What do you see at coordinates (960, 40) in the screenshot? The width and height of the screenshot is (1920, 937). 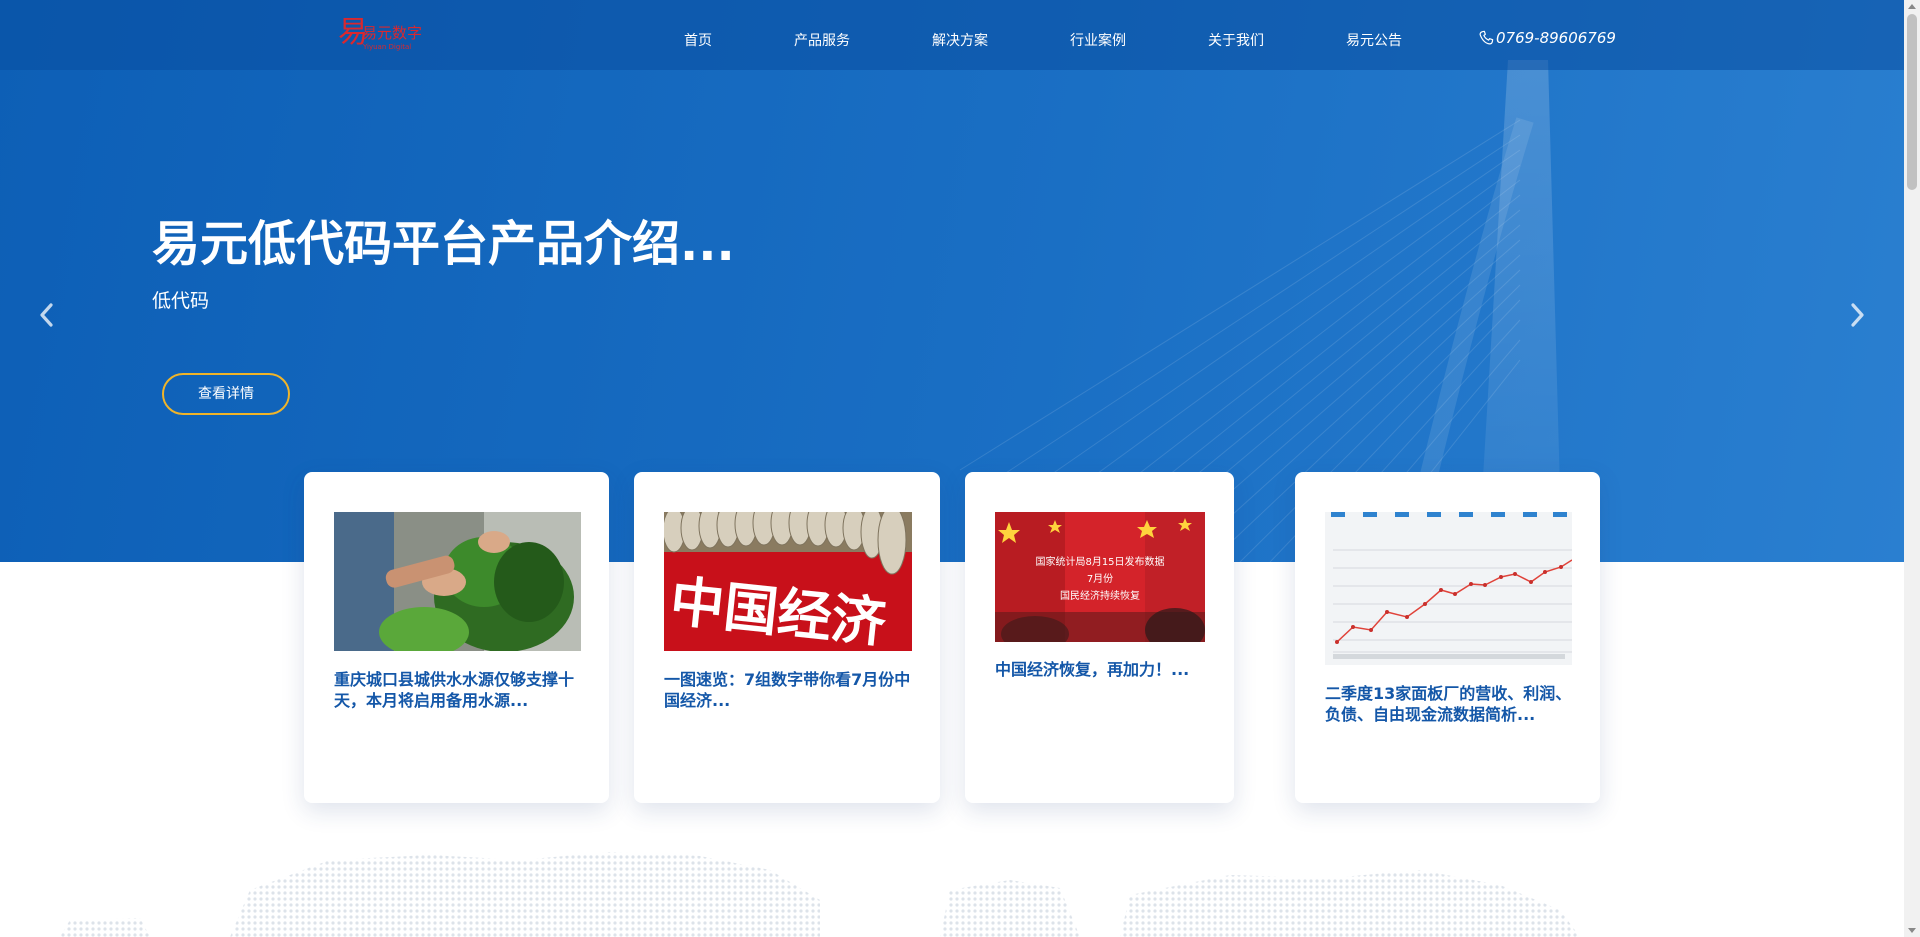 I see `nav-item-solutions: 解决方案` at bounding box center [960, 40].